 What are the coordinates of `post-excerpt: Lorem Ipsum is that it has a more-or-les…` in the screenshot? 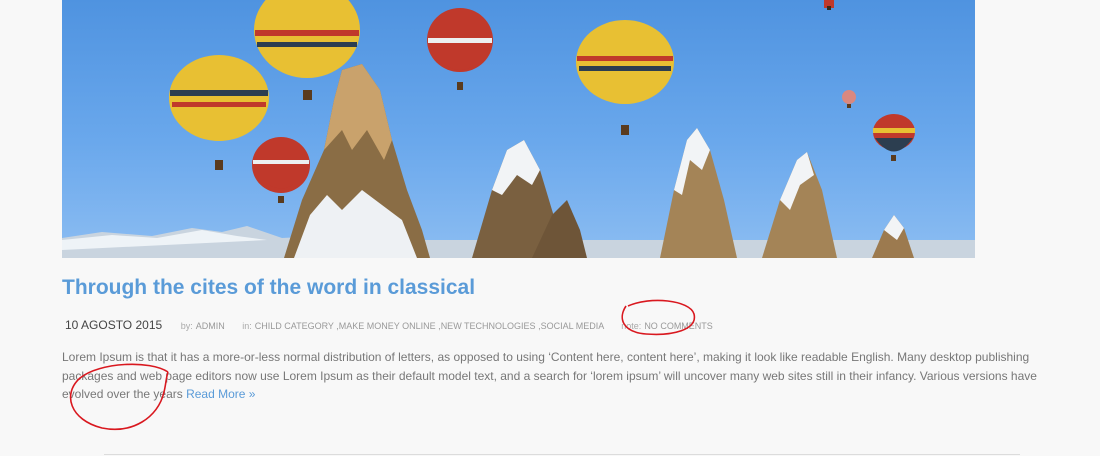 It's located at (552, 376).